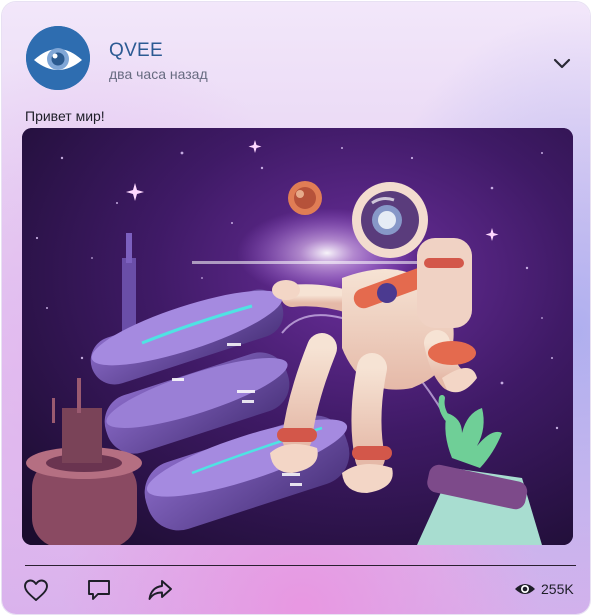 This screenshot has width=592, height=616. What do you see at coordinates (136, 51) in the screenshot?
I see `author-name: QVEE` at bounding box center [136, 51].